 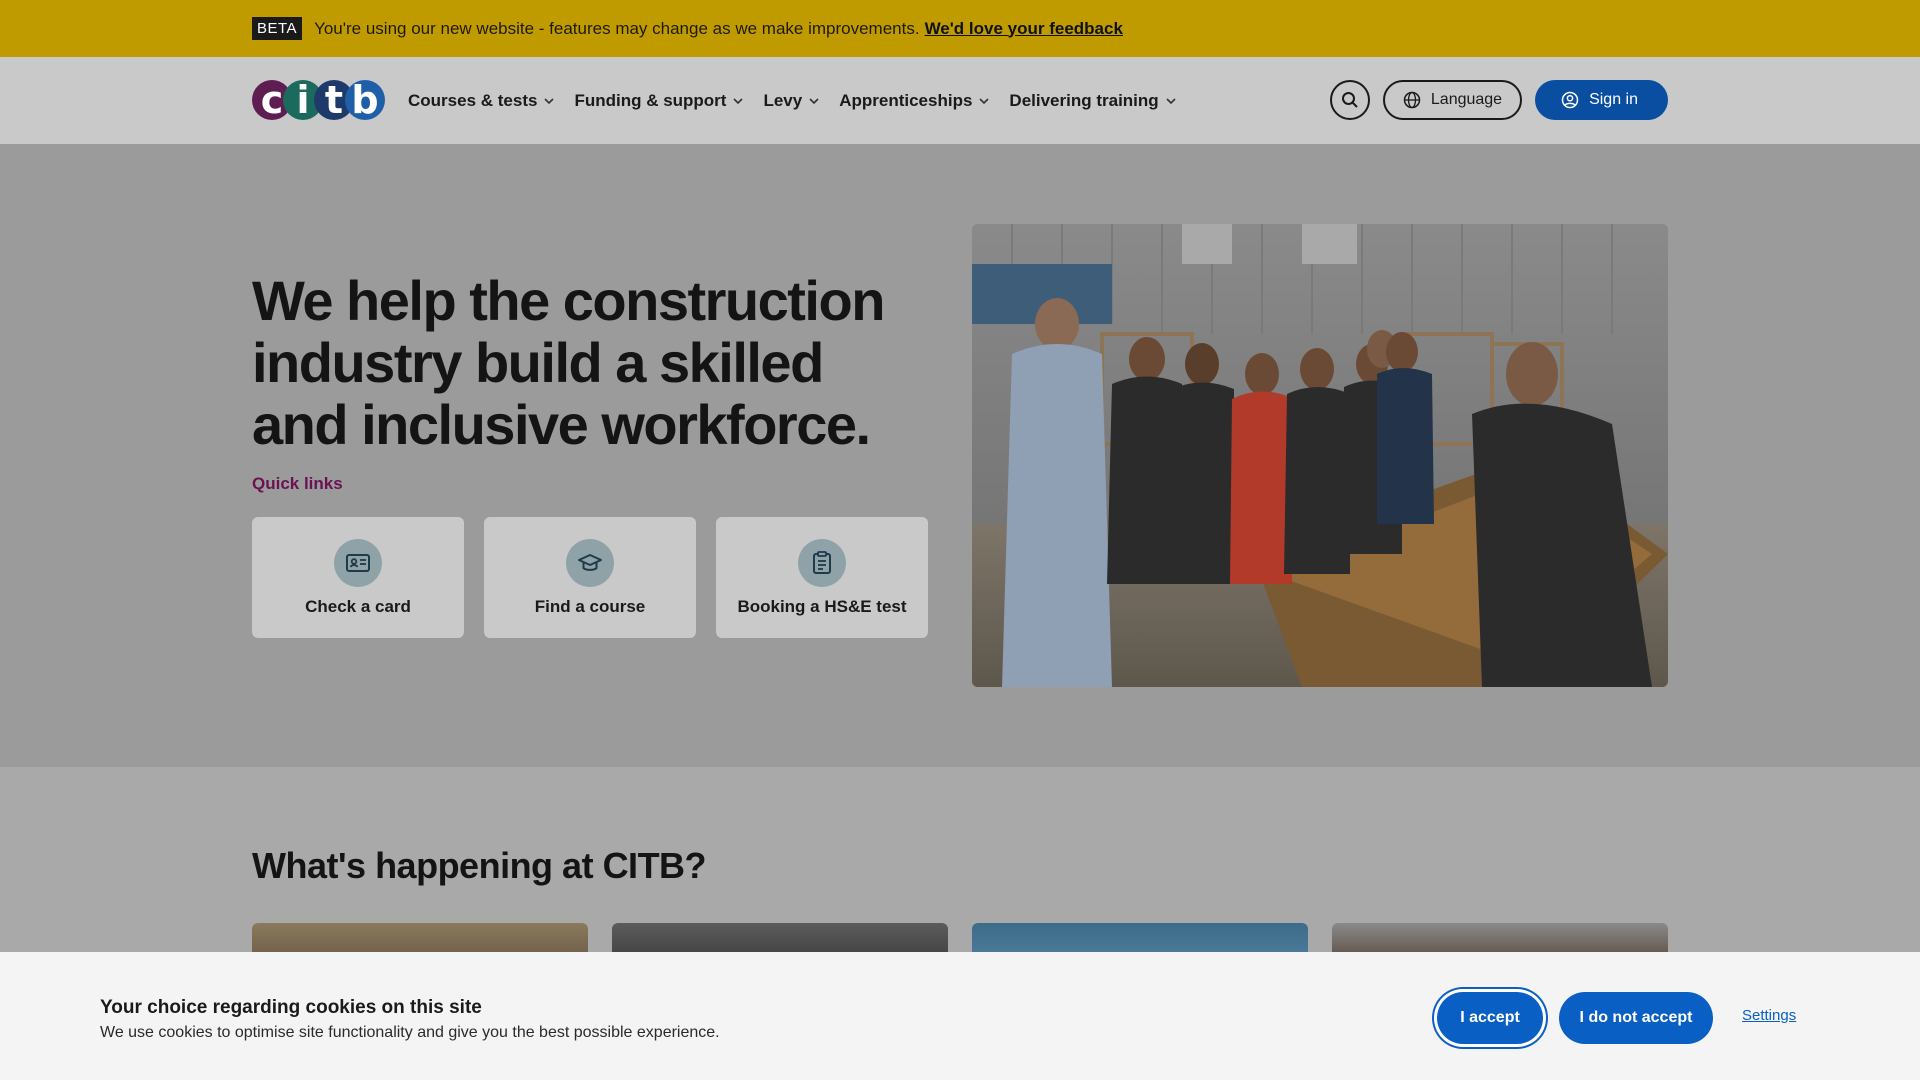 I want to click on globe-icon, so click(x=1412, y=100).